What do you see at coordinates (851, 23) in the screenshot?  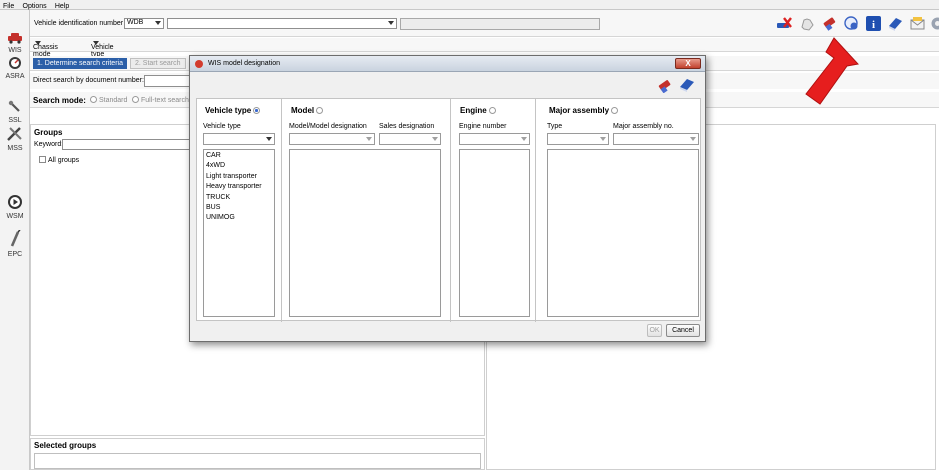 I see `search-settings-icon` at bounding box center [851, 23].